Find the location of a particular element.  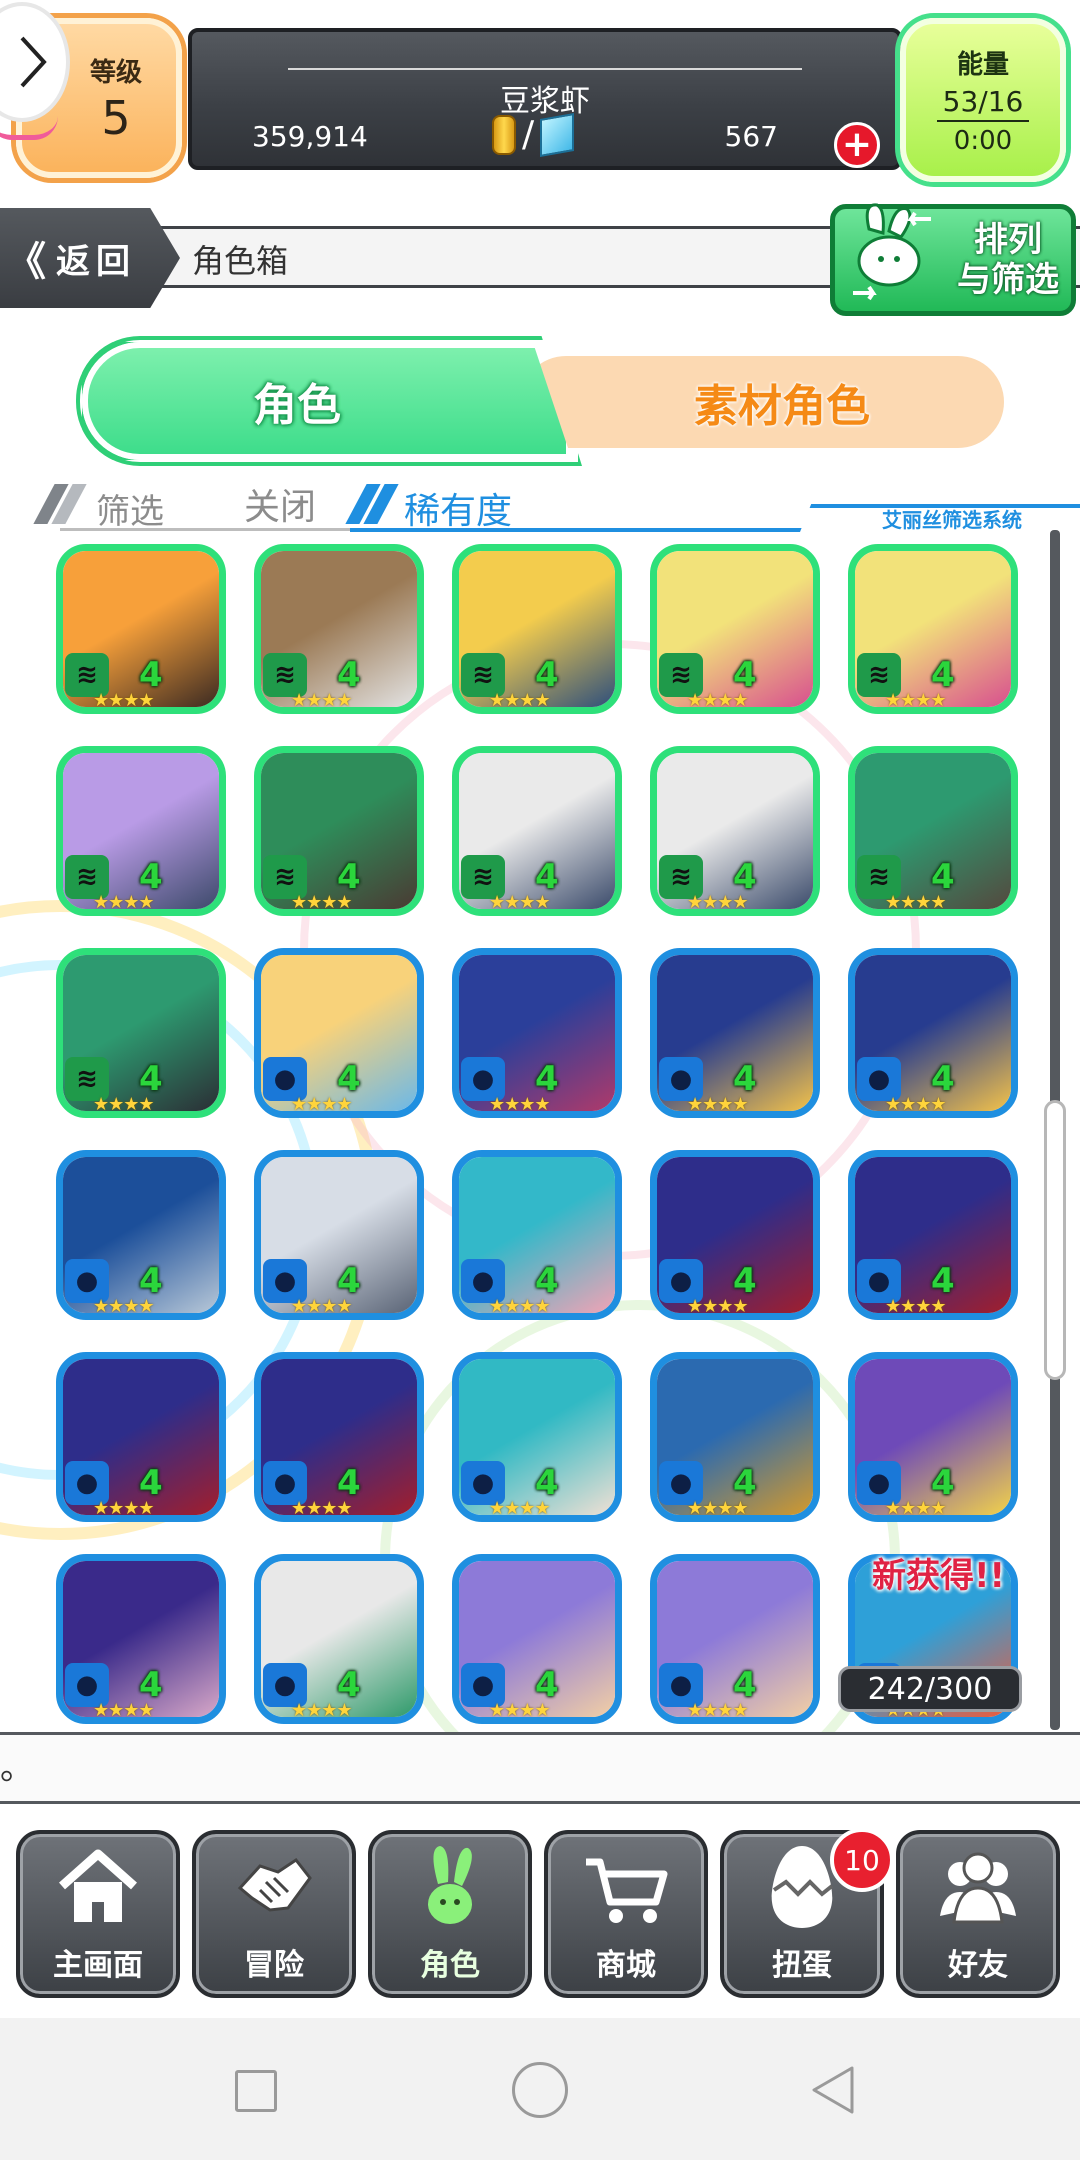

player-info-bar: 豆浆虾 359,914 / 567 + is located at coordinates (545, 99).